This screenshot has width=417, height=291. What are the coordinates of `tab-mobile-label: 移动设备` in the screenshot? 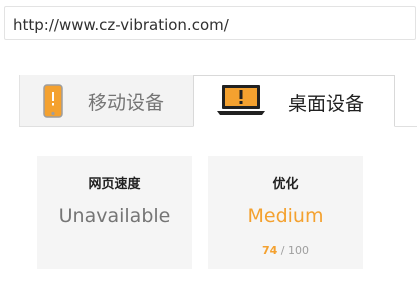 It's located at (126, 103).